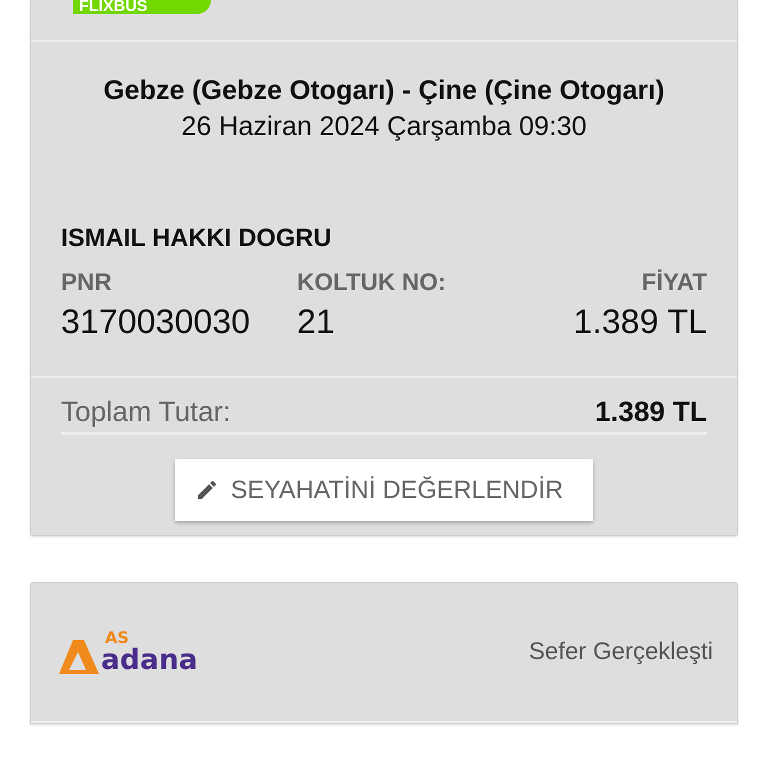 The width and height of the screenshot is (768, 768). I want to click on seat-label: KOLTUK NO:, so click(372, 283).